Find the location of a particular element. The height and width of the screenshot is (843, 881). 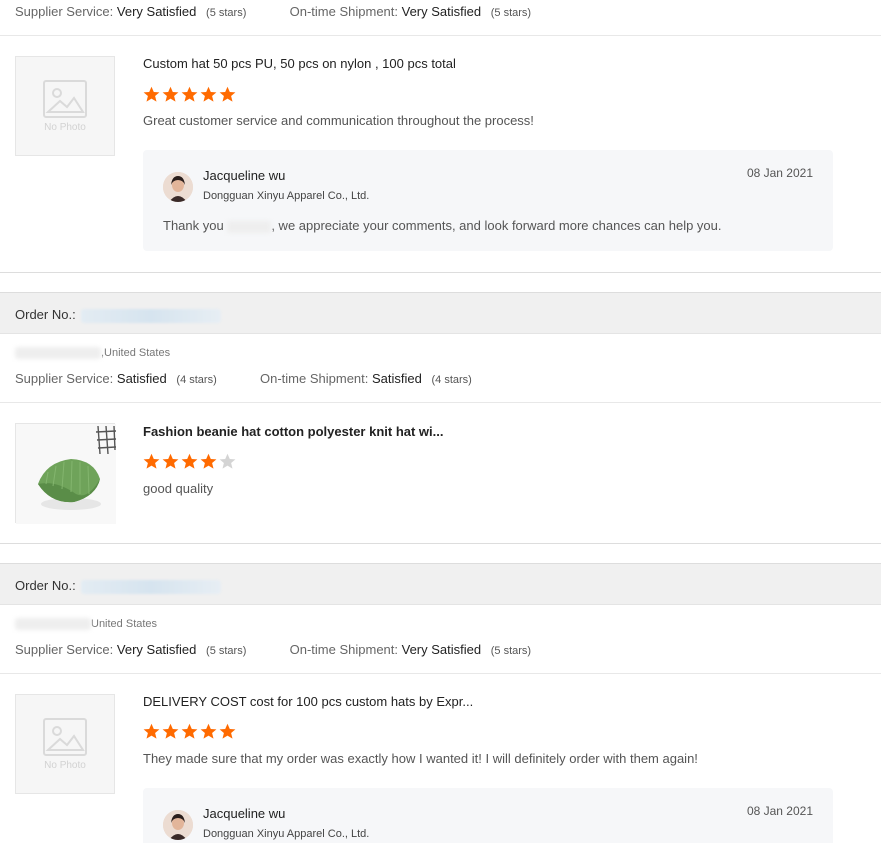

product-image is located at coordinates (66, 473).